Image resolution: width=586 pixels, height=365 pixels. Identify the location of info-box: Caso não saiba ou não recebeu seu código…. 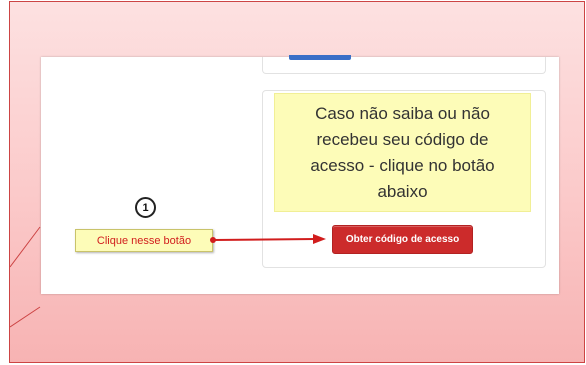
(402, 152).